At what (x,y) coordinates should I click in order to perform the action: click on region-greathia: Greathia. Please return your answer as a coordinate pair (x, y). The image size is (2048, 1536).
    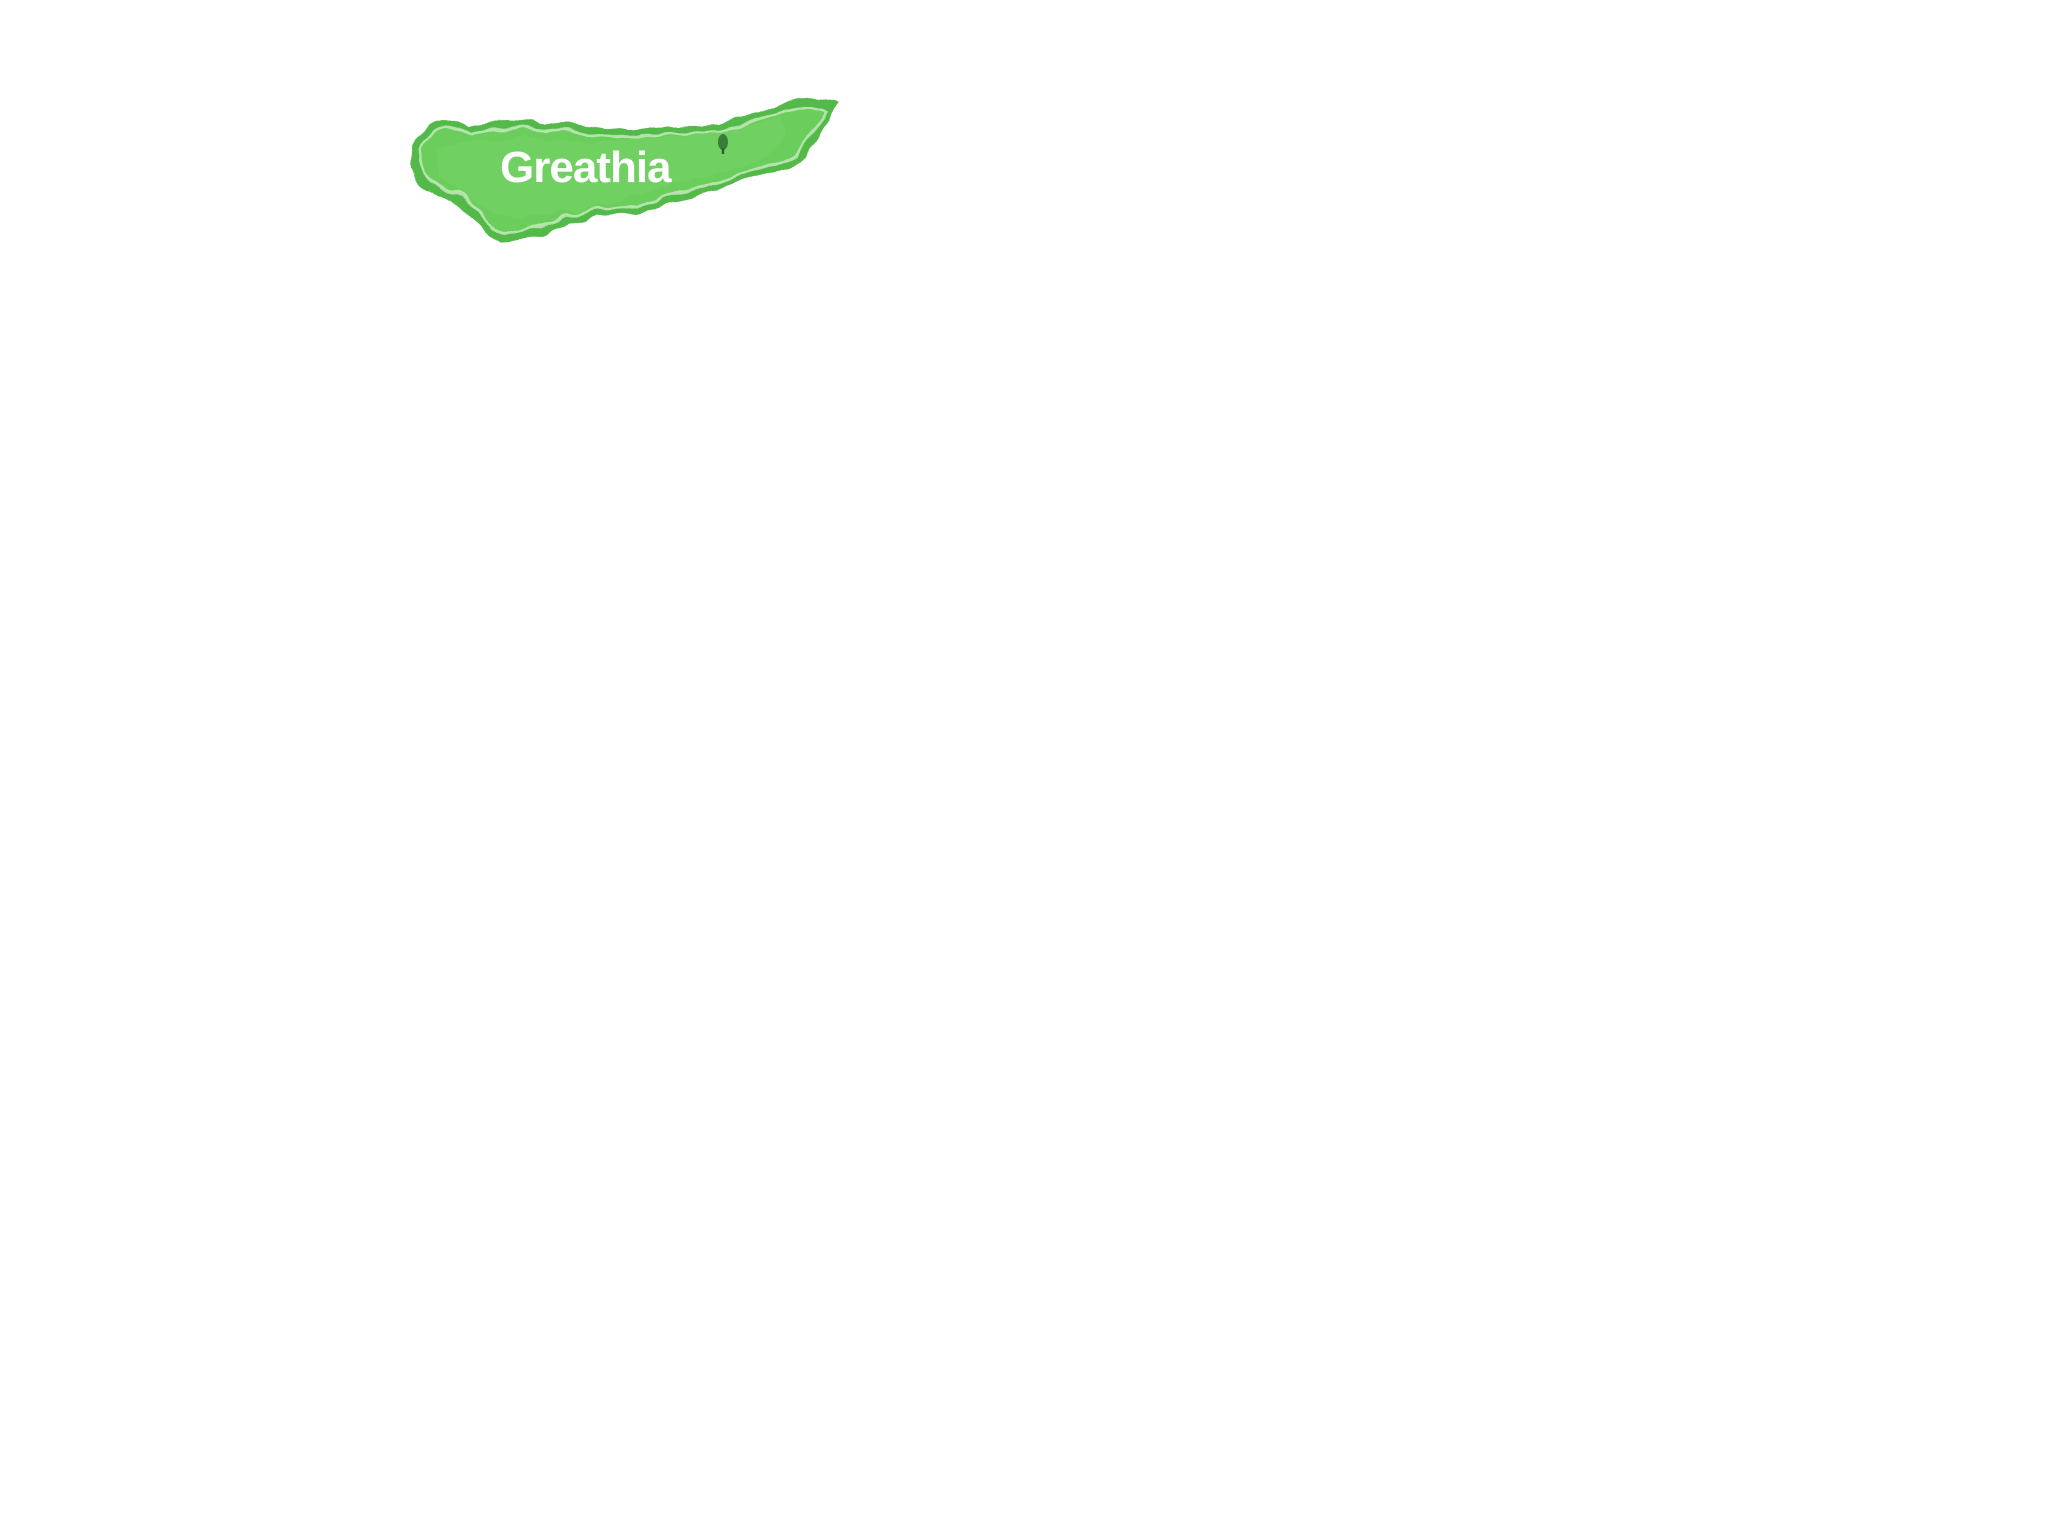
    Looking at the image, I should click on (625, 169).